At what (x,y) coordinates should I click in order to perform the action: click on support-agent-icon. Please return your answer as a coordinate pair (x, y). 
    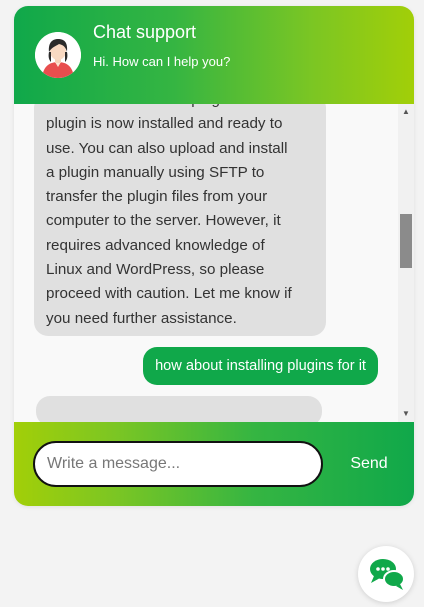
    Looking at the image, I should click on (58, 55).